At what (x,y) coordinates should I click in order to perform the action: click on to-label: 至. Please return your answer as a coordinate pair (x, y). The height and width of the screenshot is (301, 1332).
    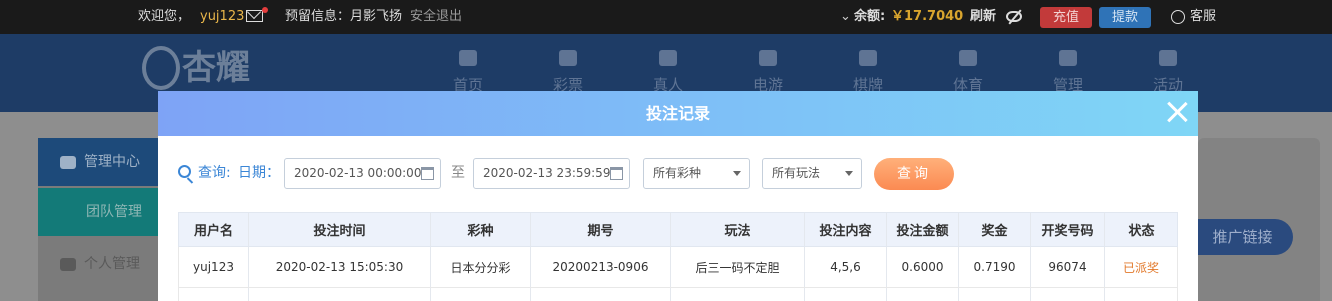
    Looking at the image, I should click on (458, 173).